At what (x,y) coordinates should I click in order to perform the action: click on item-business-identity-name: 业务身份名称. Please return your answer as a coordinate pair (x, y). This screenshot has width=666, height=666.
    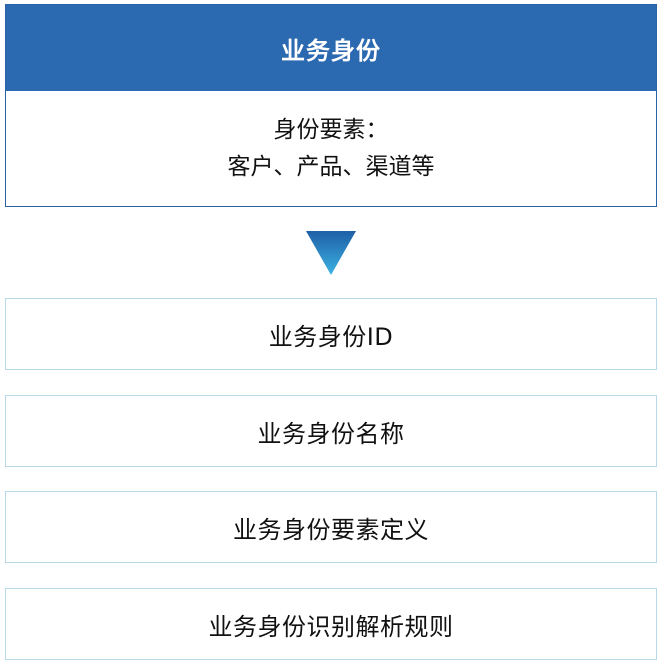
    Looking at the image, I should click on (331, 431).